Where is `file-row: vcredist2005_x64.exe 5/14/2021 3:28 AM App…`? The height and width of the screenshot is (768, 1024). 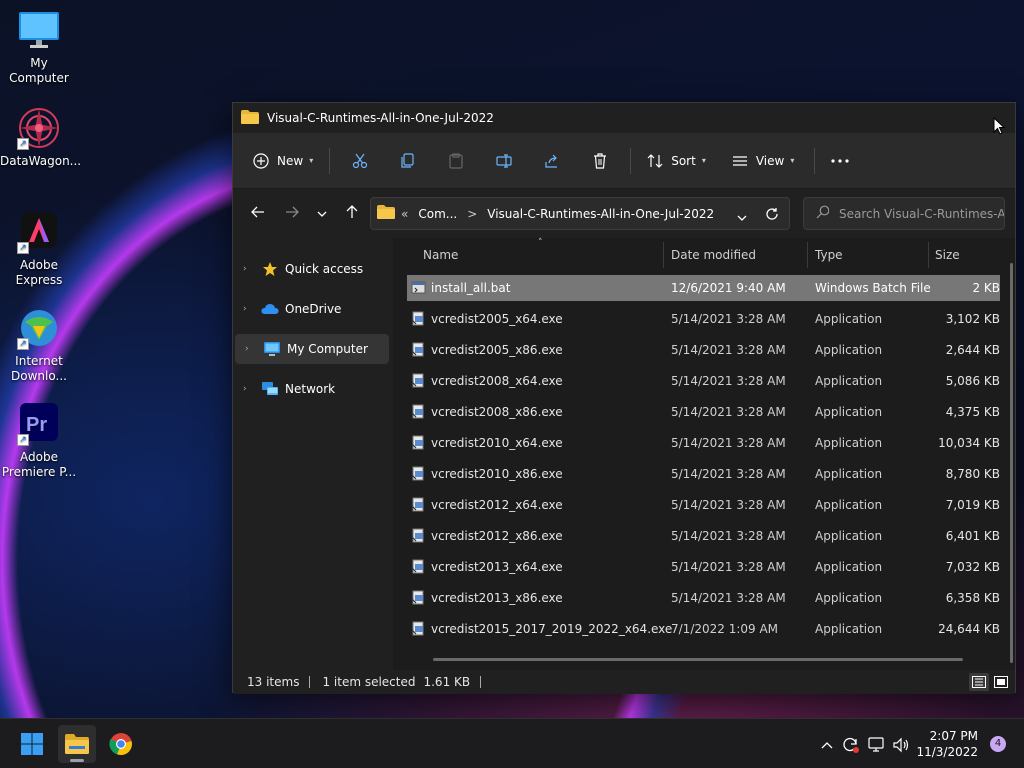
file-row: vcredist2005_x64.exe 5/14/2021 3:28 AM App… is located at coordinates (703, 319).